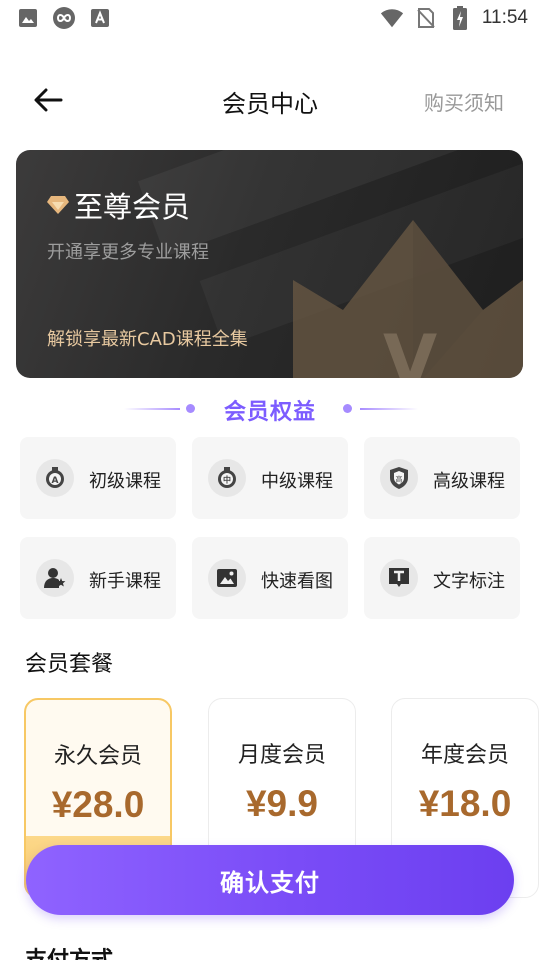  I want to click on benefit-label: 快速看图, so click(297, 581).